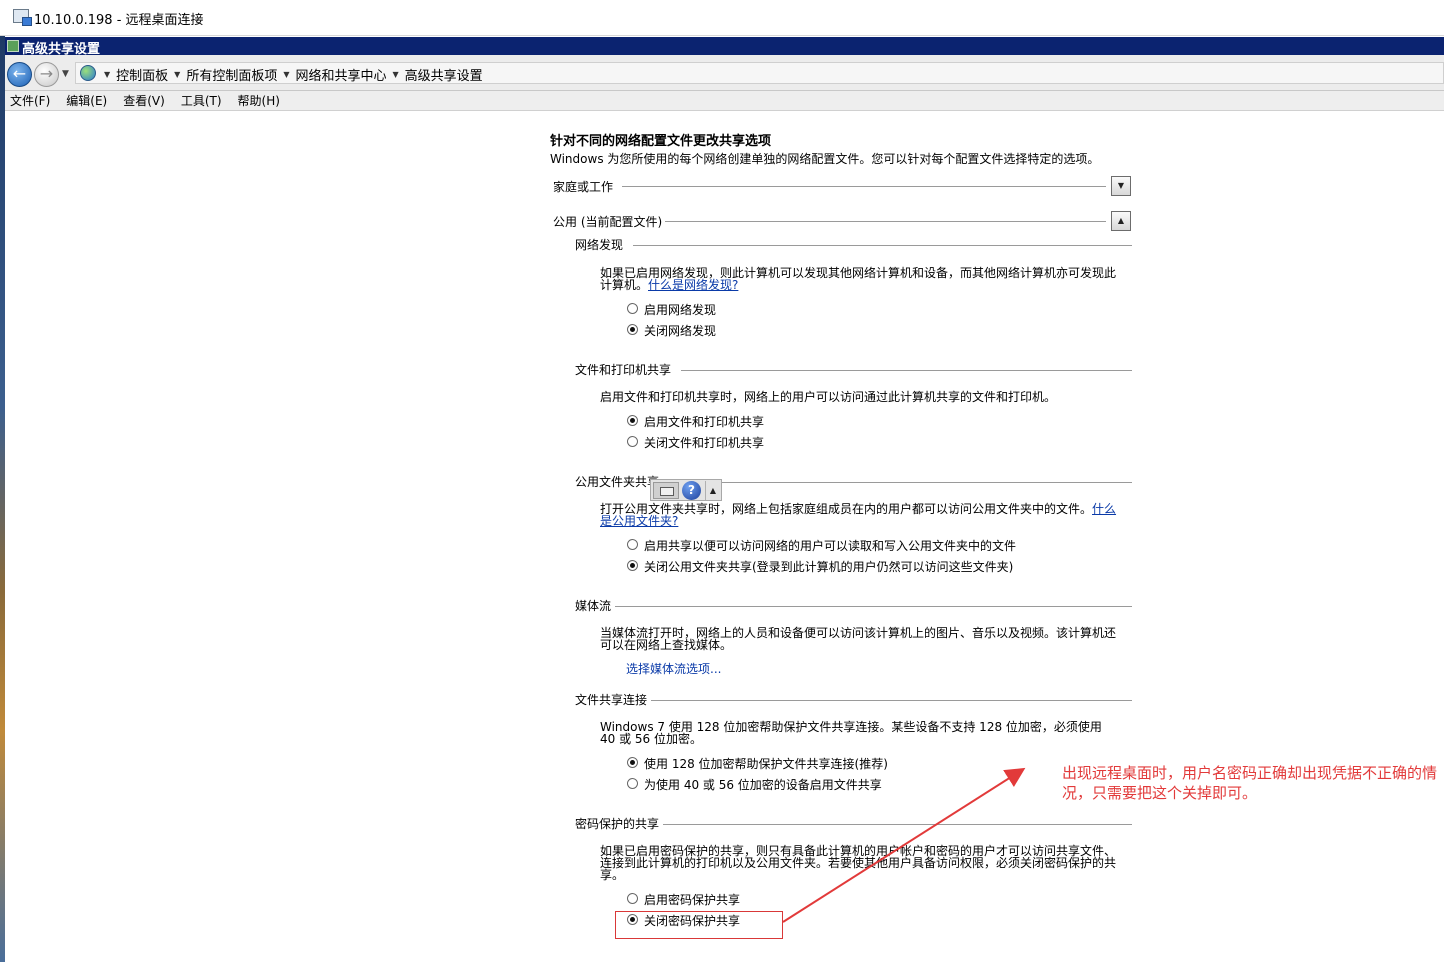 Image resolution: width=1444 pixels, height=962 pixels. Describe the element at coordinates (444, 74) in the screenshot. I see `breadcrumb-item-advanced-sharing: 高级共享设置` at that location.